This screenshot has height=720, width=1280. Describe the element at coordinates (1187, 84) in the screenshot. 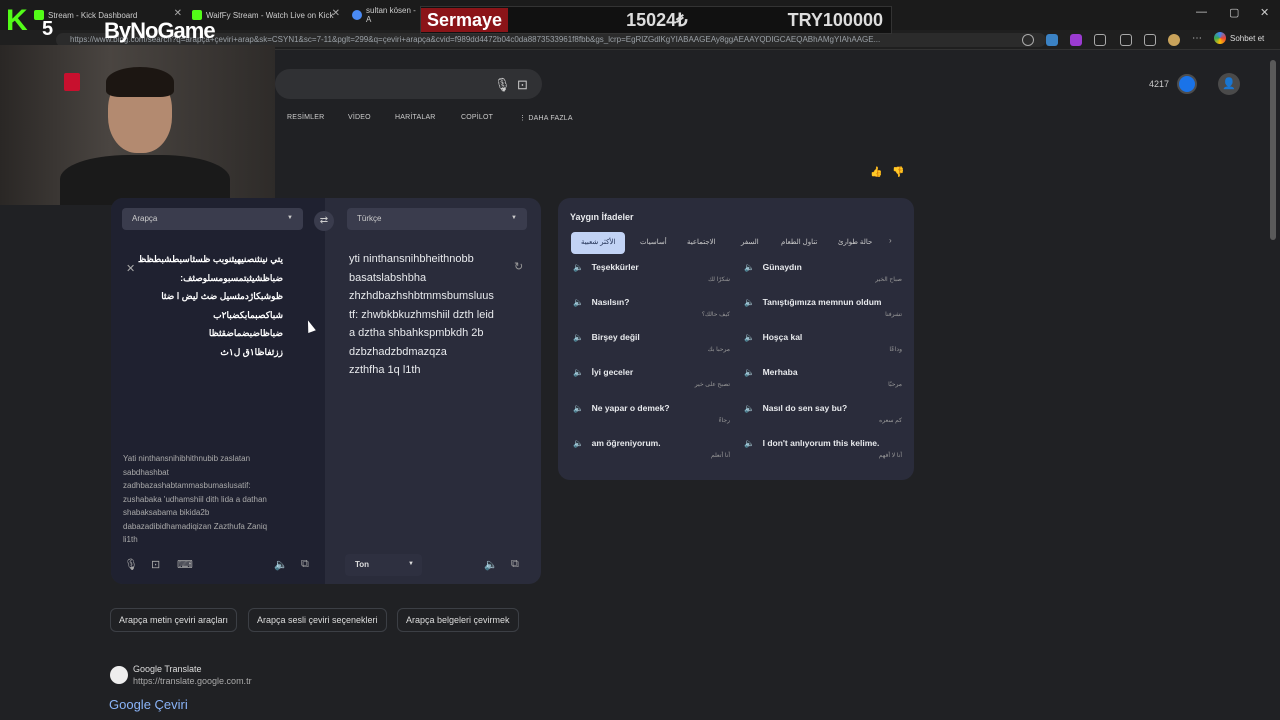

I see `rewards-badge-icon` at that location.